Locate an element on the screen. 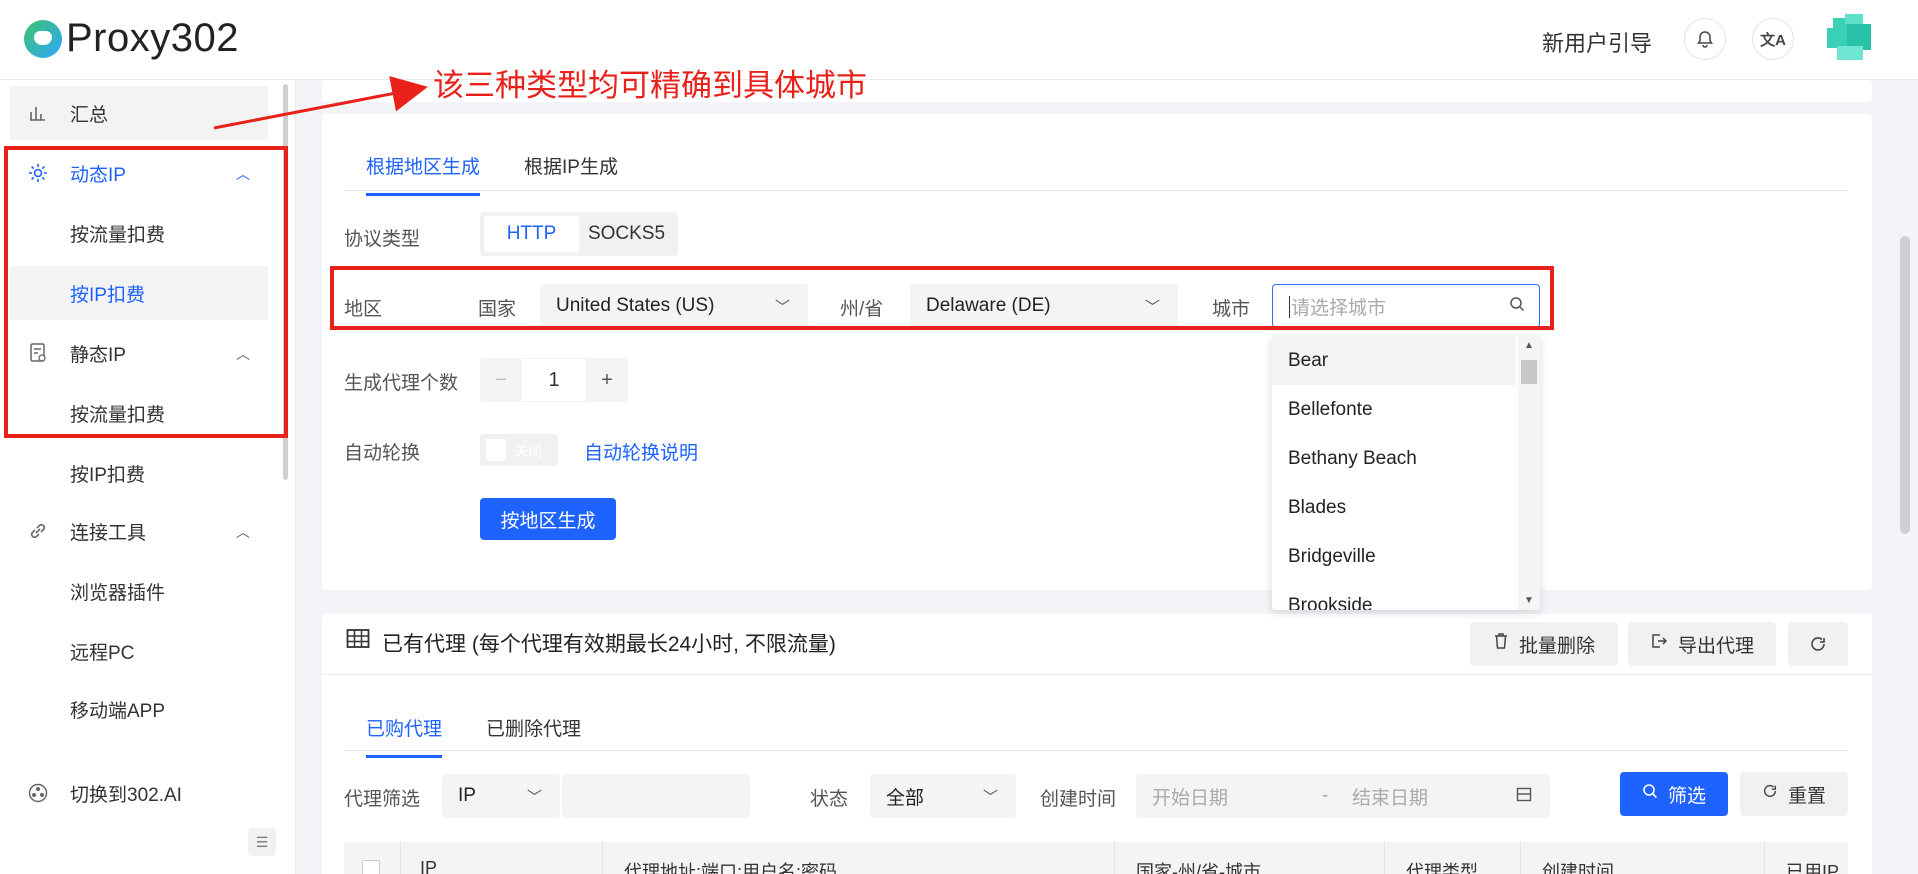 The width and height of the screenshot is (1918, 874). annotation-arrow-icon is located at coordinates (320, 102).